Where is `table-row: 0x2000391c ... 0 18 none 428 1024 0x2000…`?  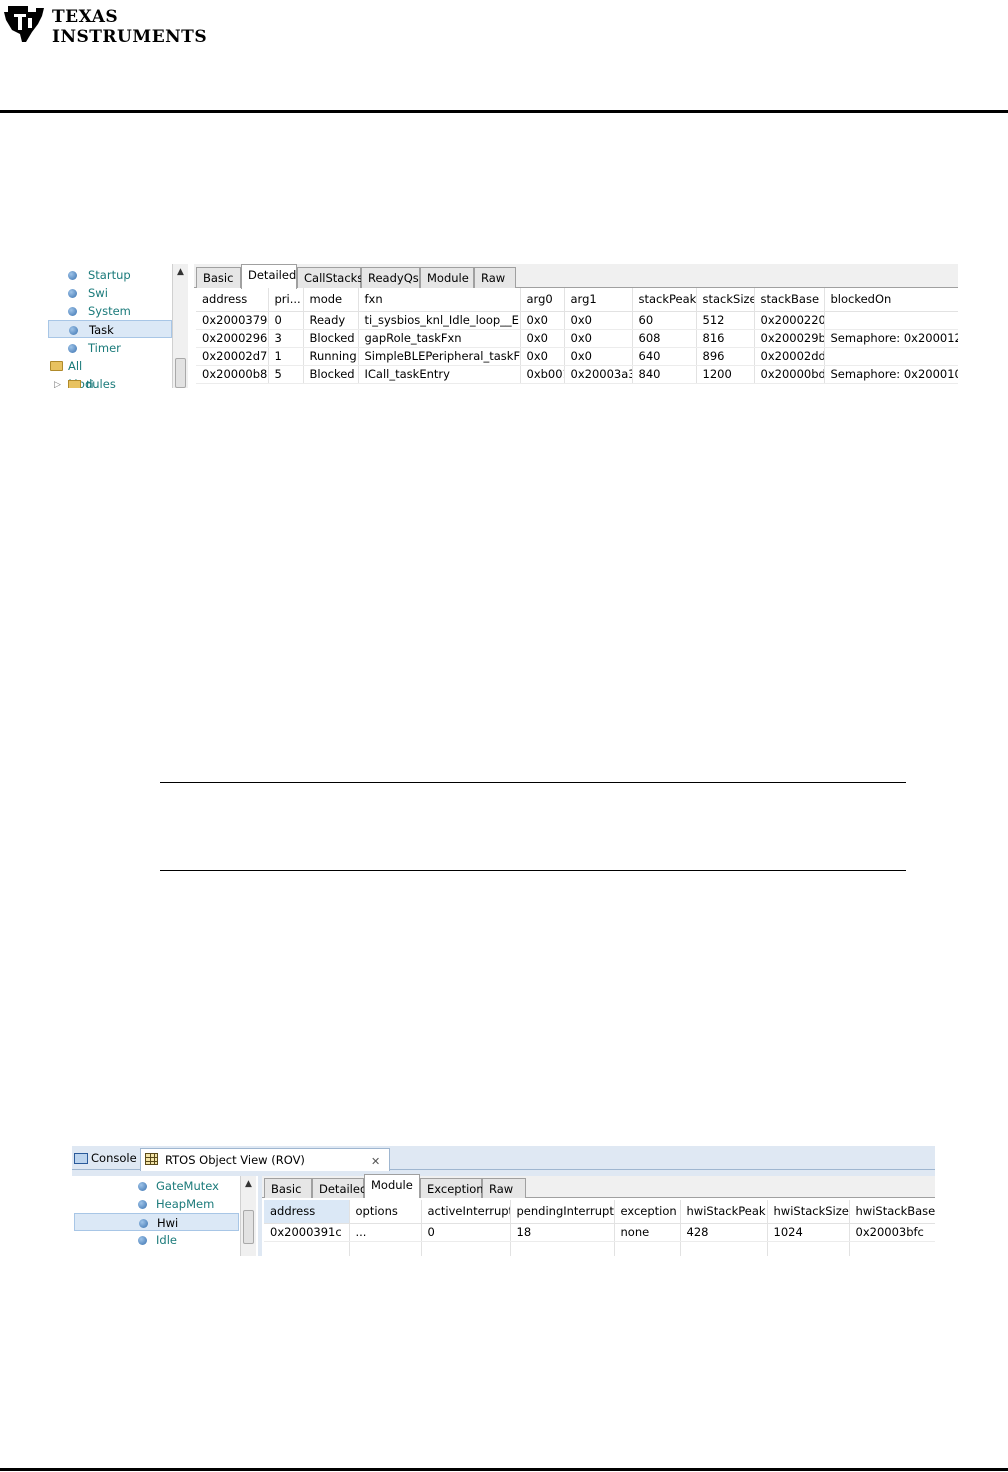 table-row: 0x2000391c ... 0 18 none 428 1024 0x2000… is located at coordinates (599, 1232).